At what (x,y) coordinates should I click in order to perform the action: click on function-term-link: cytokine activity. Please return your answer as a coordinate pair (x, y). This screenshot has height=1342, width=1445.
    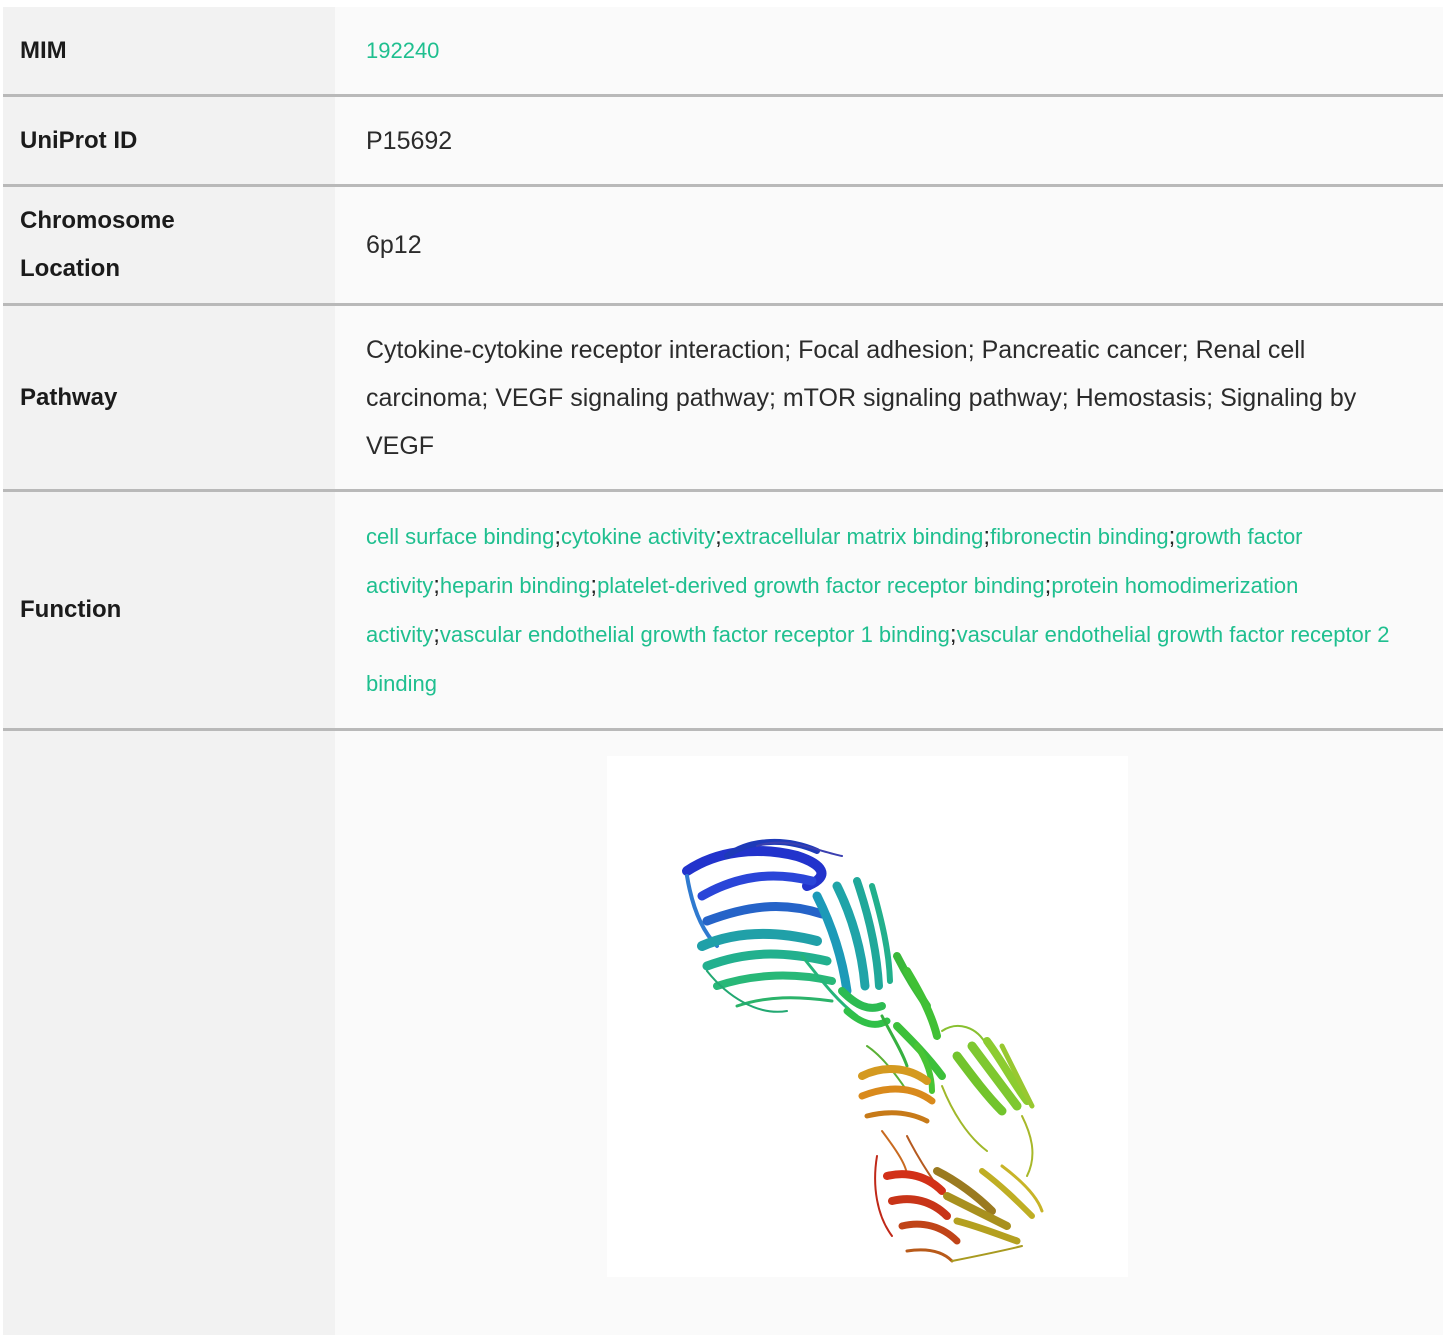
    Looking at the image, I should click on (638, 536).